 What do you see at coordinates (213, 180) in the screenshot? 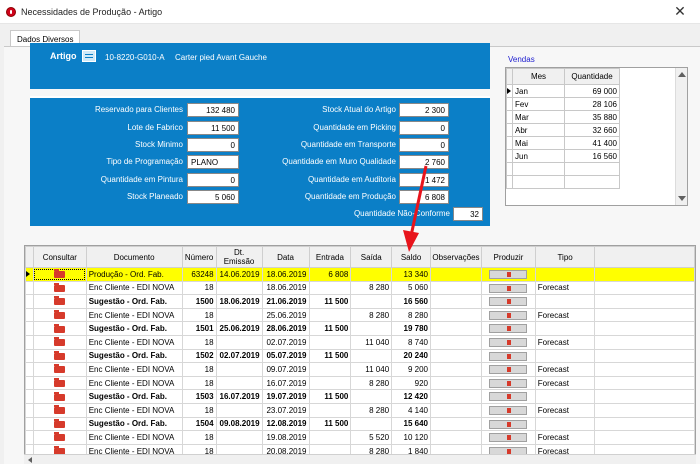
I see `field-quantidade-pintura: 0` at bounding box center [213, 180].